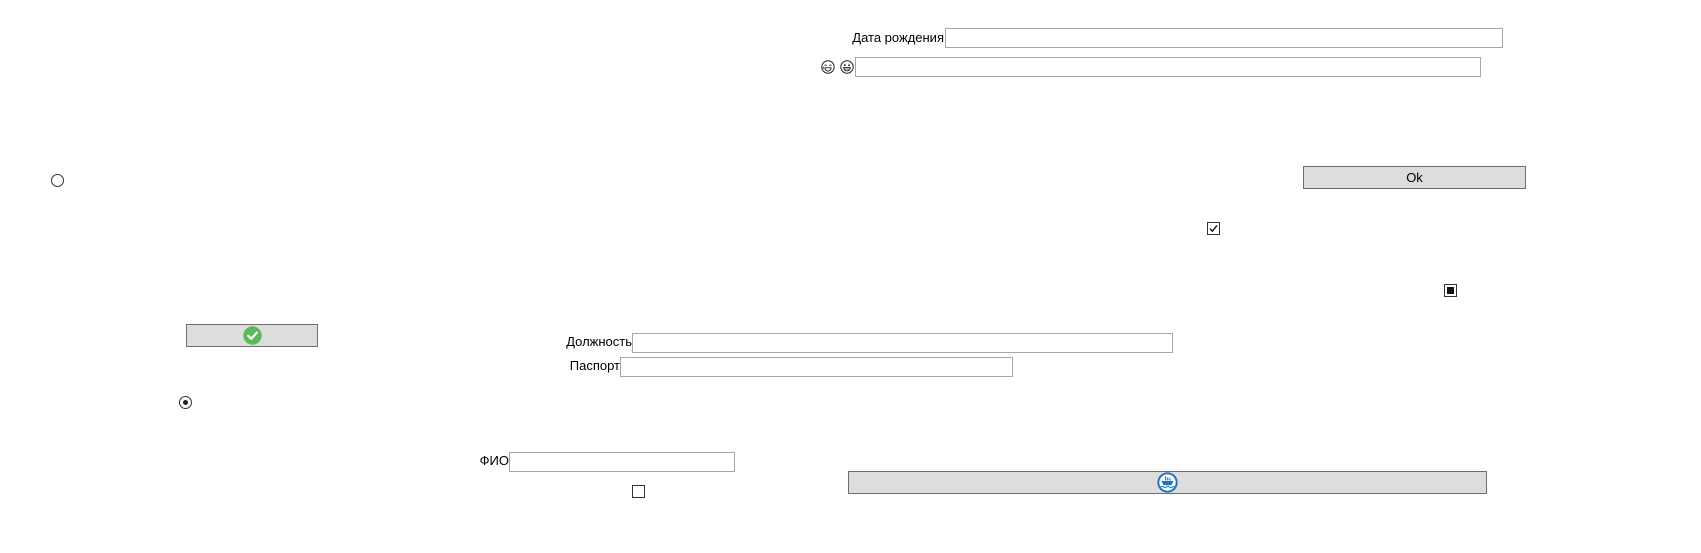 The width and height of the screenshot is (1701, 553). I want to click on checkbox-unchecked, so click(638, 491).